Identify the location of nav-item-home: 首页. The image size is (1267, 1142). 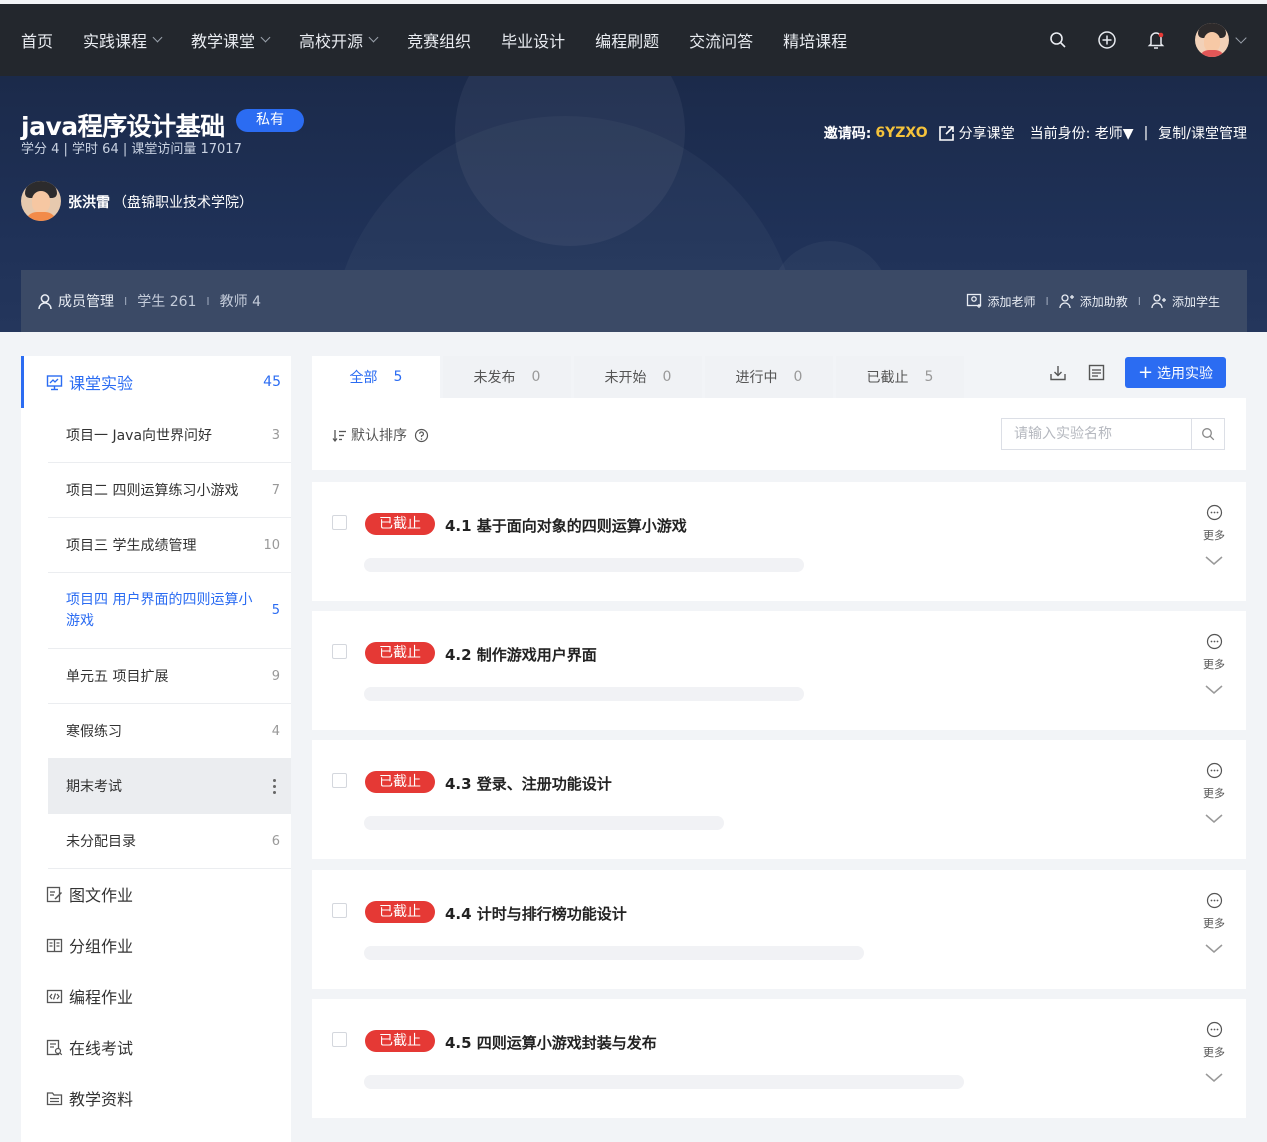
(37, 40).